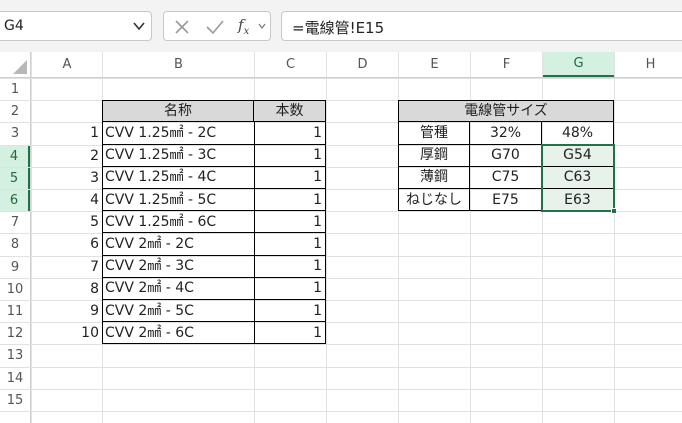  What do you see at coordinates (20, 67) in the screenshot?
I see `select-all-triangle-icon` at bounding box center [20, 67].